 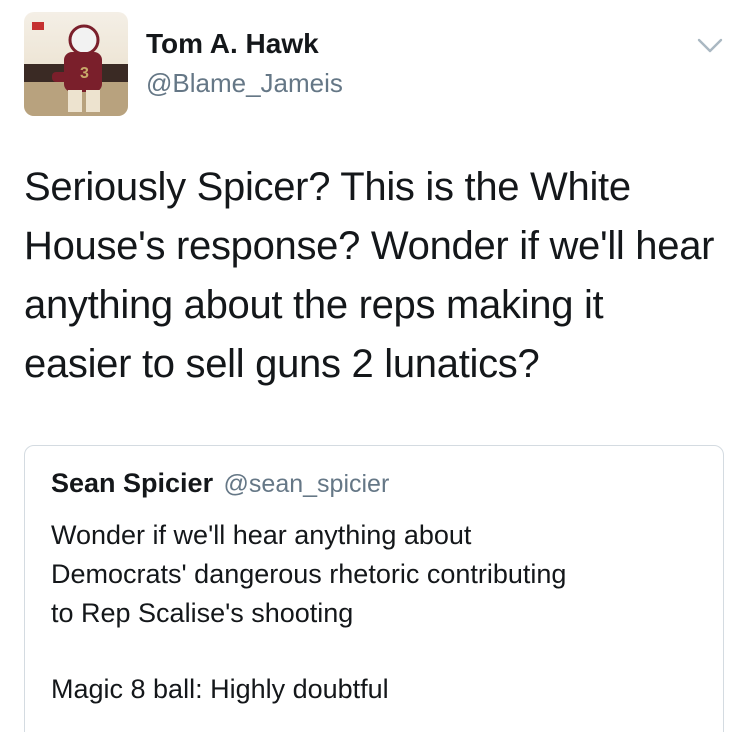 What do you see at coordinates (244, 83) in the screenshot?
I see `author-handle: @Blame_Jameis` at bounding box center [244, 83].